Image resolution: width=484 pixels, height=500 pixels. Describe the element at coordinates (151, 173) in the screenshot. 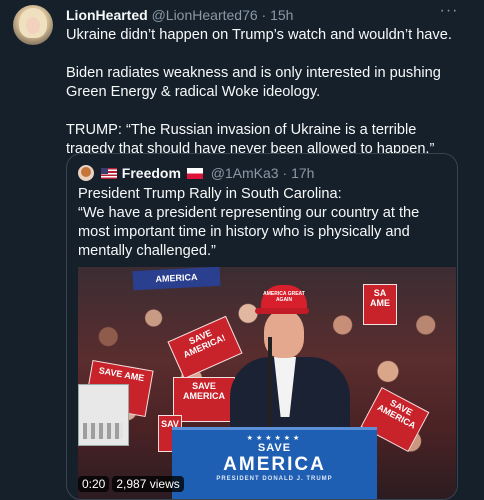

I see `quoted-author-name: Freedom` at that location.